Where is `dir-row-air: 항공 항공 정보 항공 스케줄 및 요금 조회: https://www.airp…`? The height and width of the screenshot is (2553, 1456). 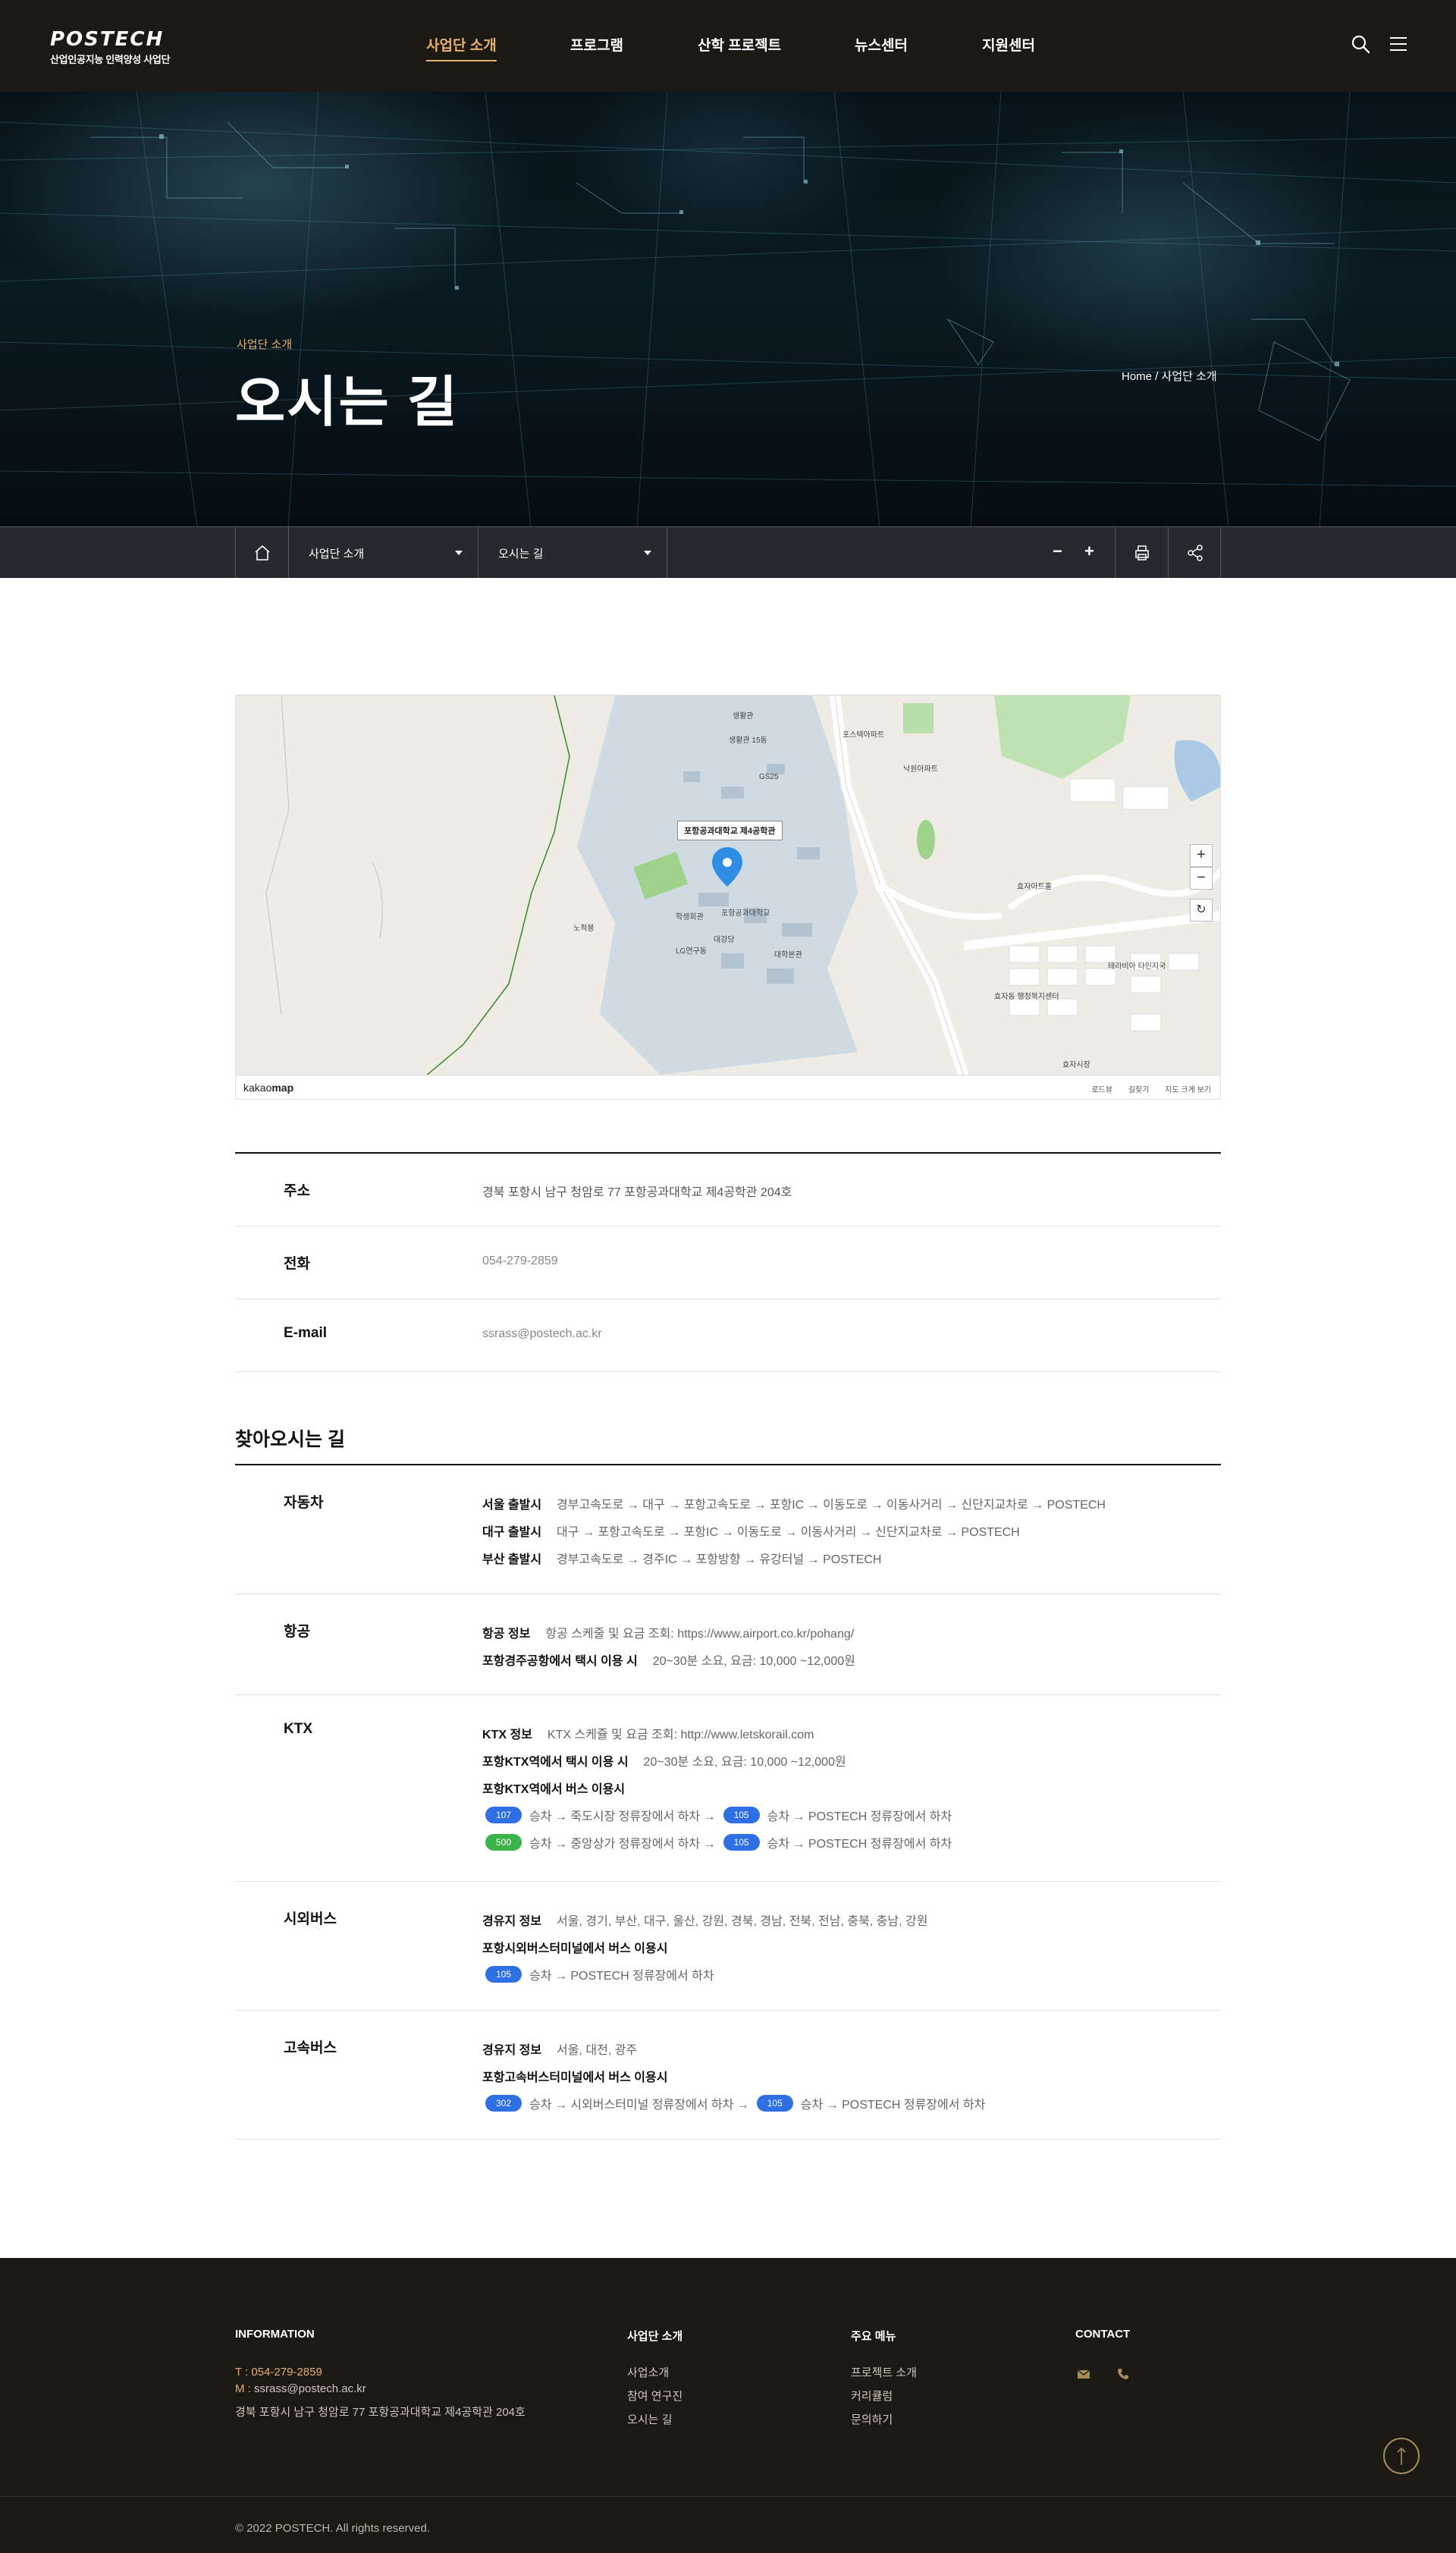 dir-row-air: 항공 항공 정보 항공 스케줄 및 요금 조회: https://www.airp… is located at coordinates (728, 1644).